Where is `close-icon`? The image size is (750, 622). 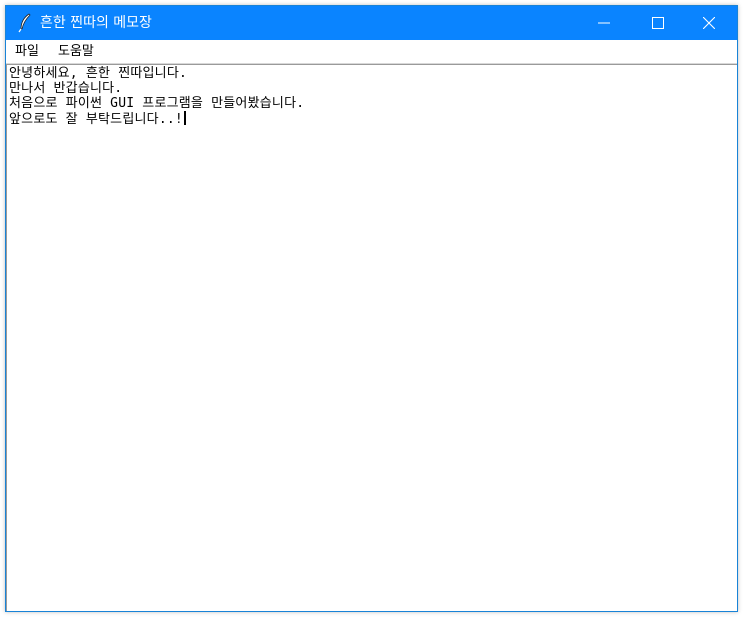 close-icon is located at coordinates (709, 23).